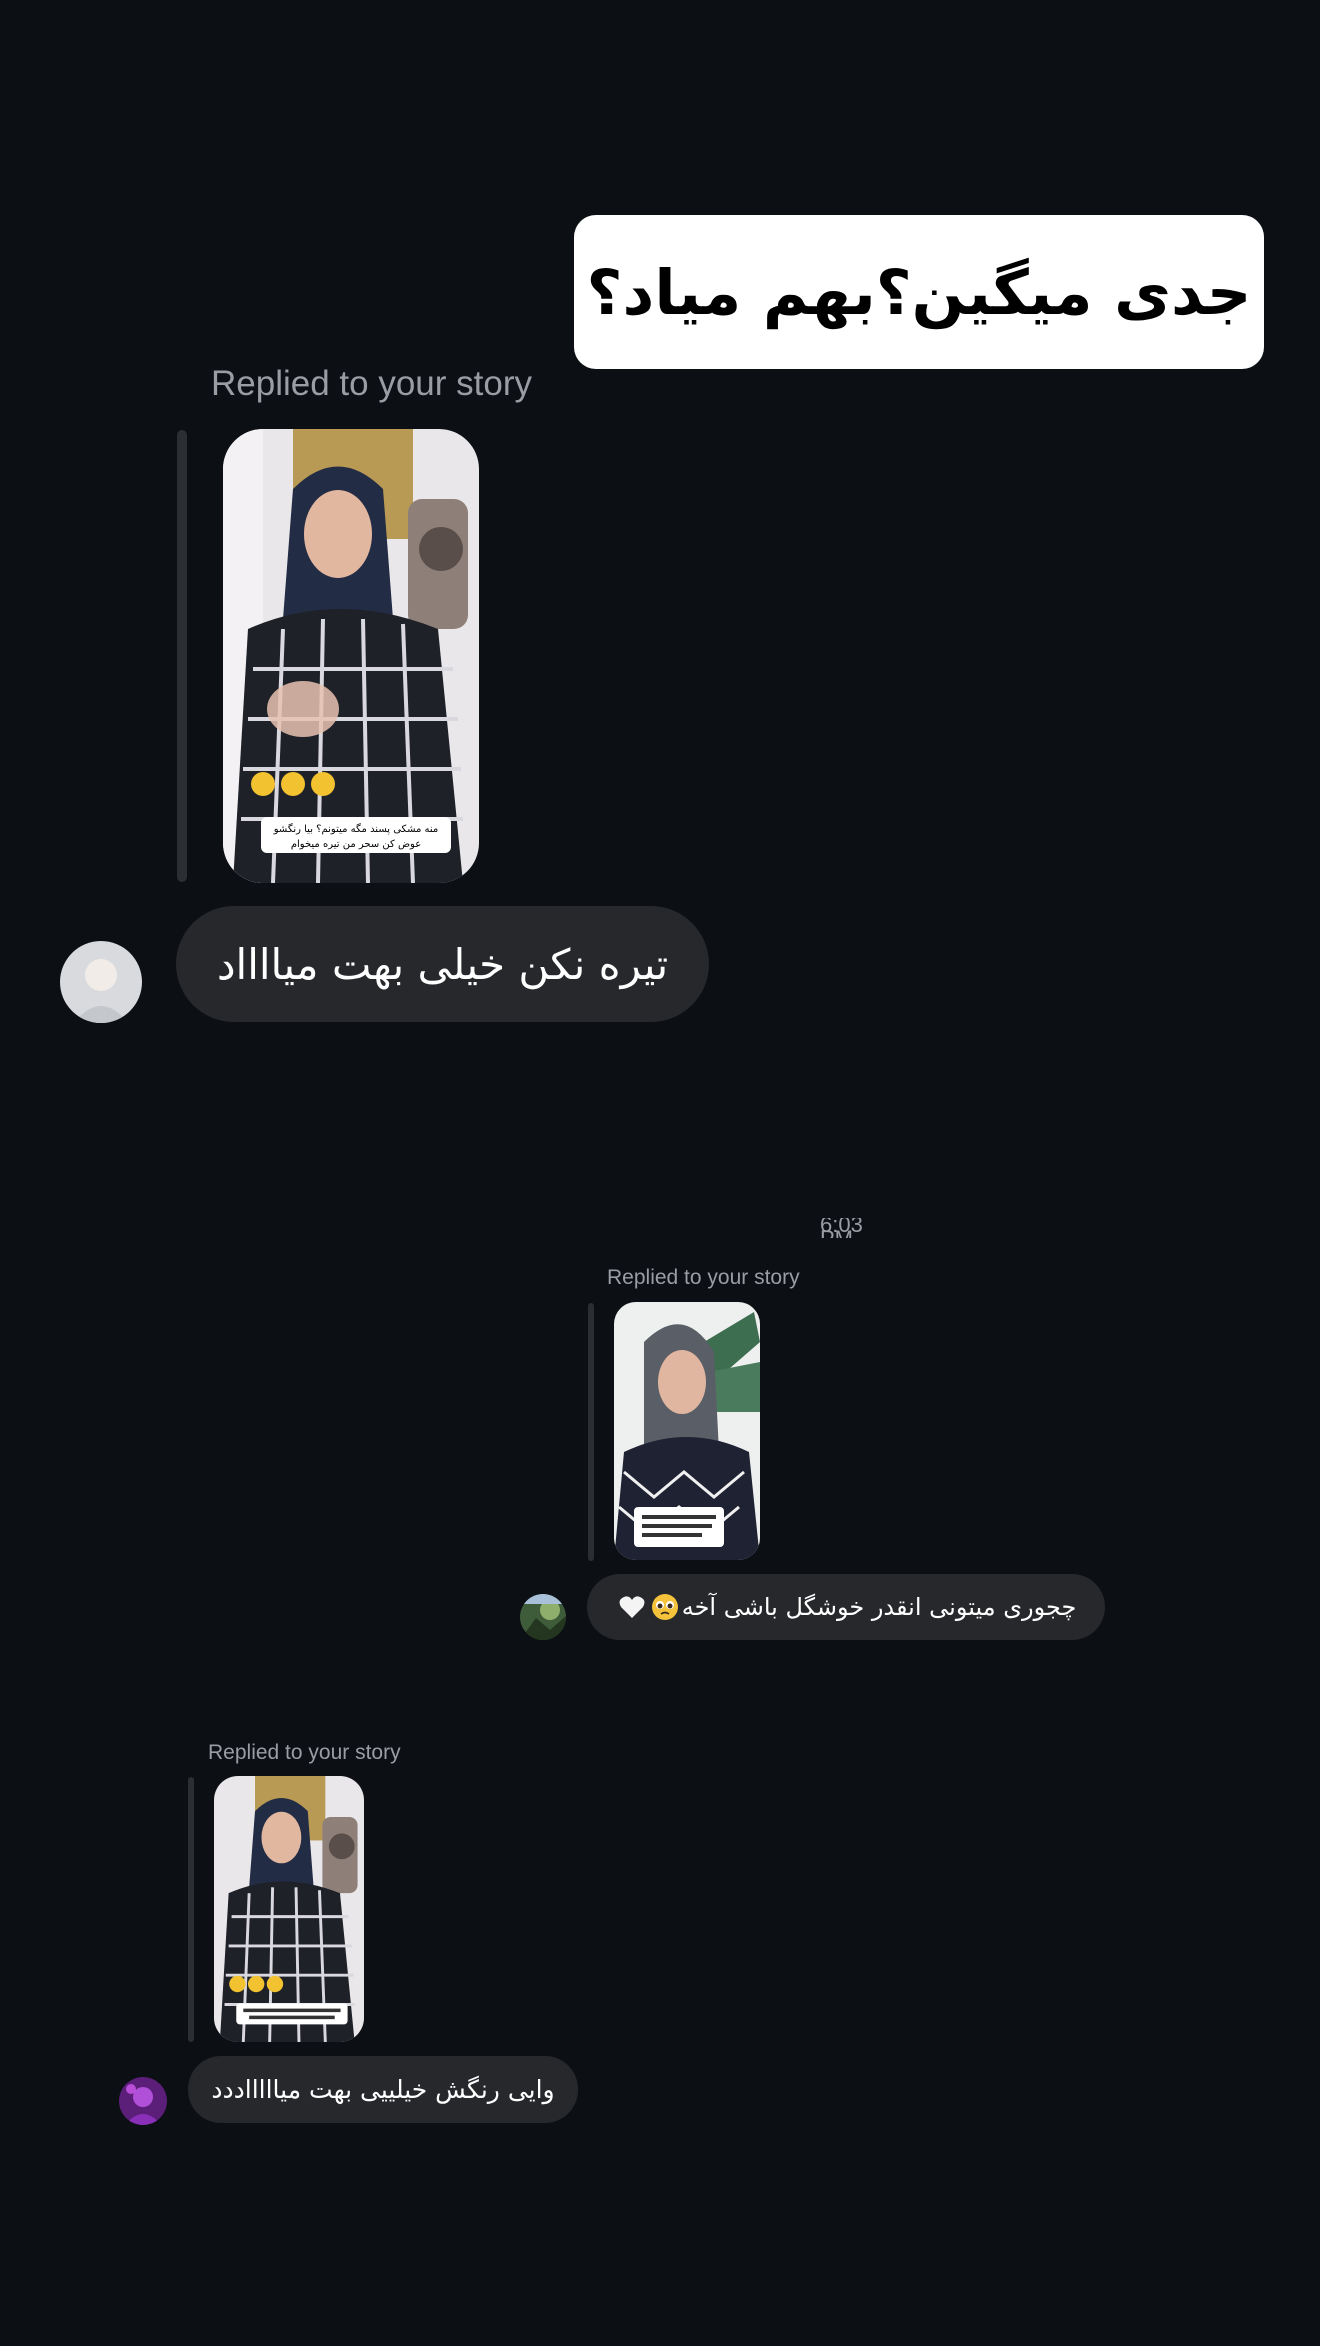 This screenshot has width=1320, height=2346. I want to click on avatar-purple-portrait-icon, so click(143, 2101).